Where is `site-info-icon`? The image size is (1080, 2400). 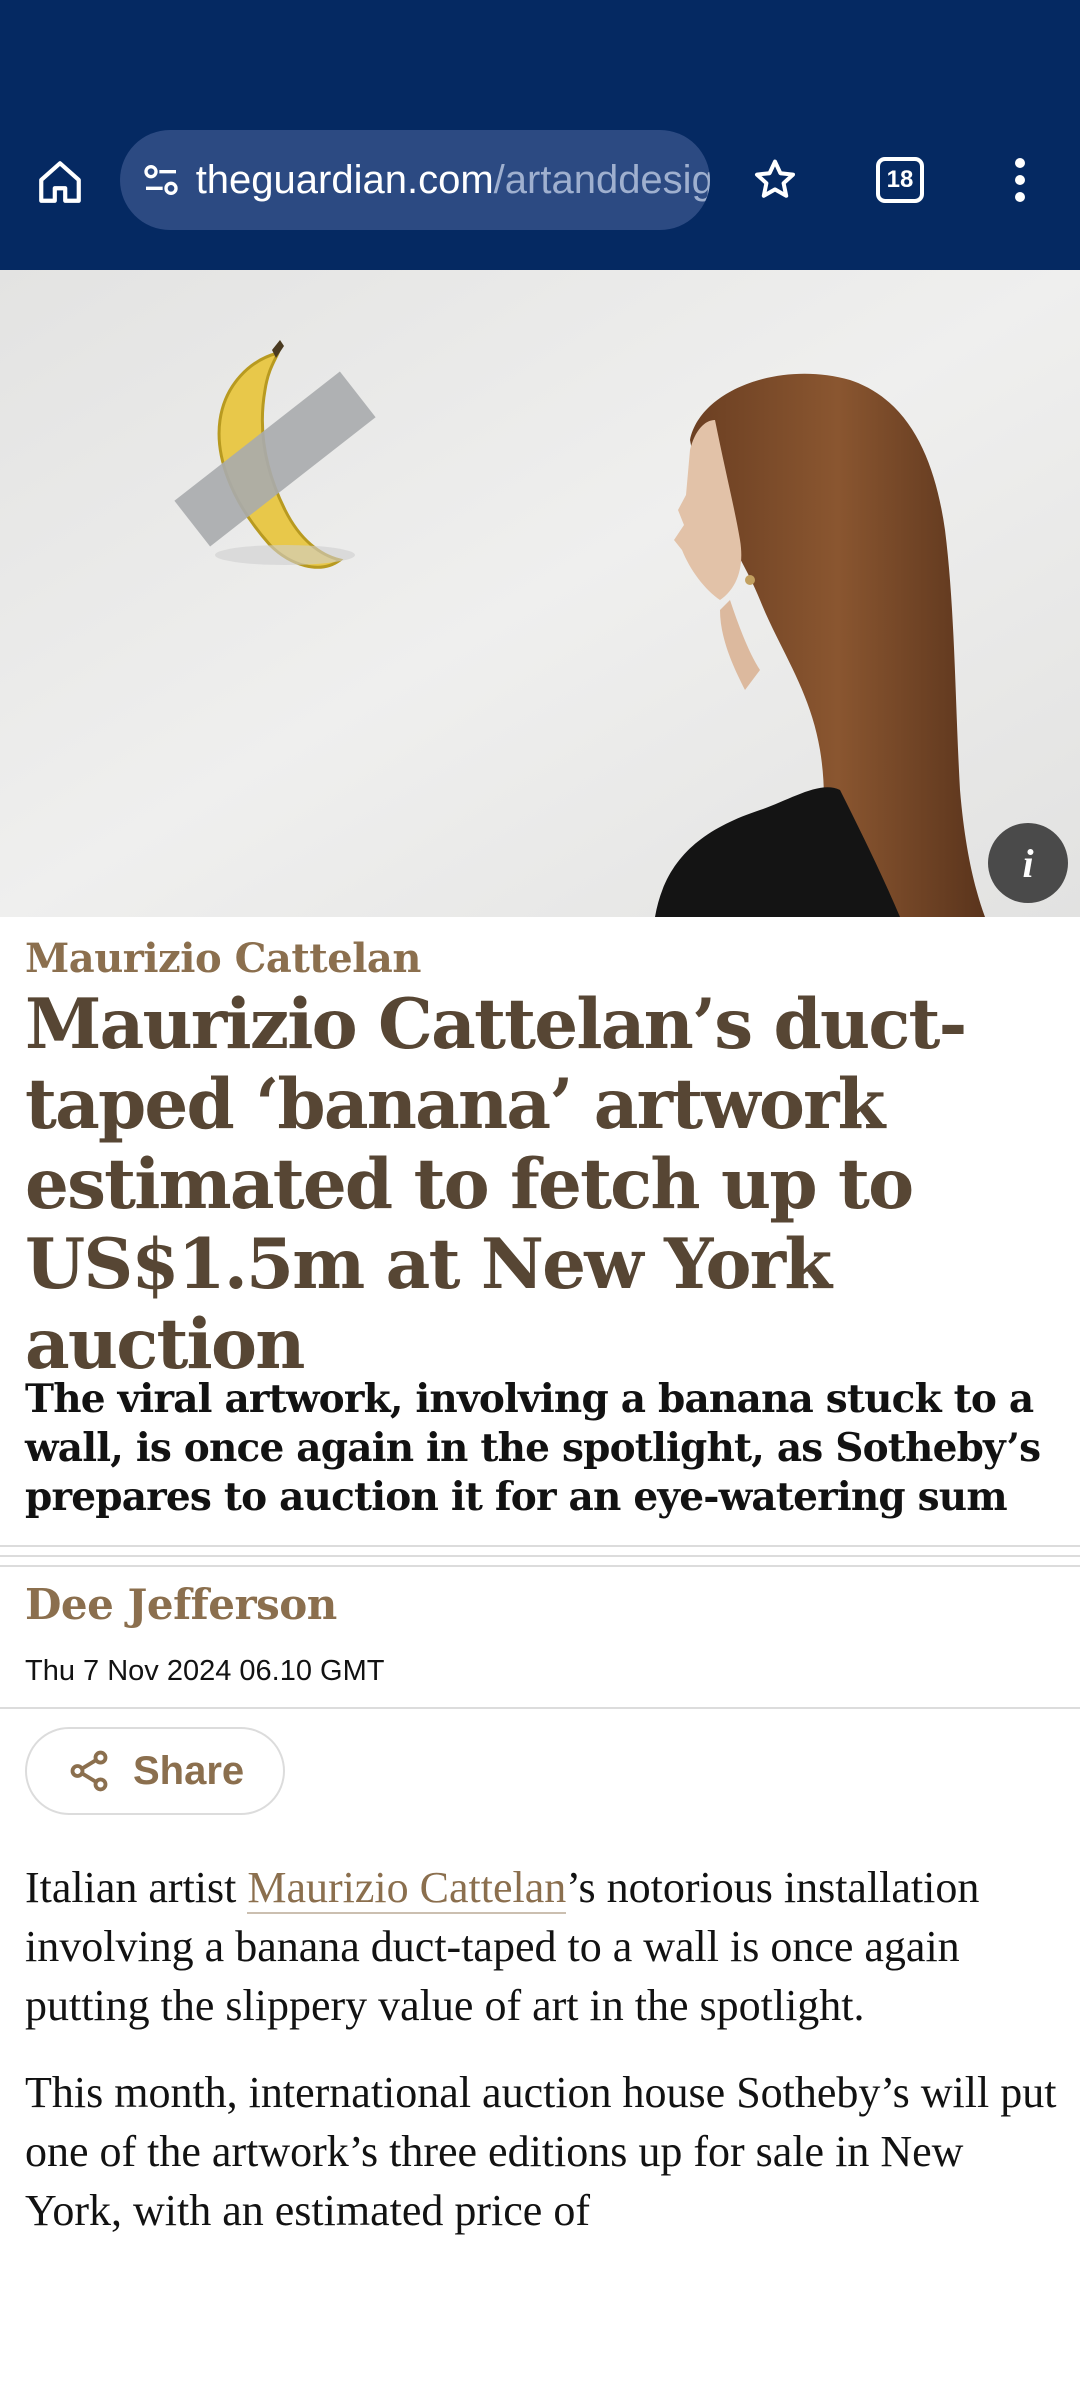
site-info-icon is located at coordinates (161, 180).